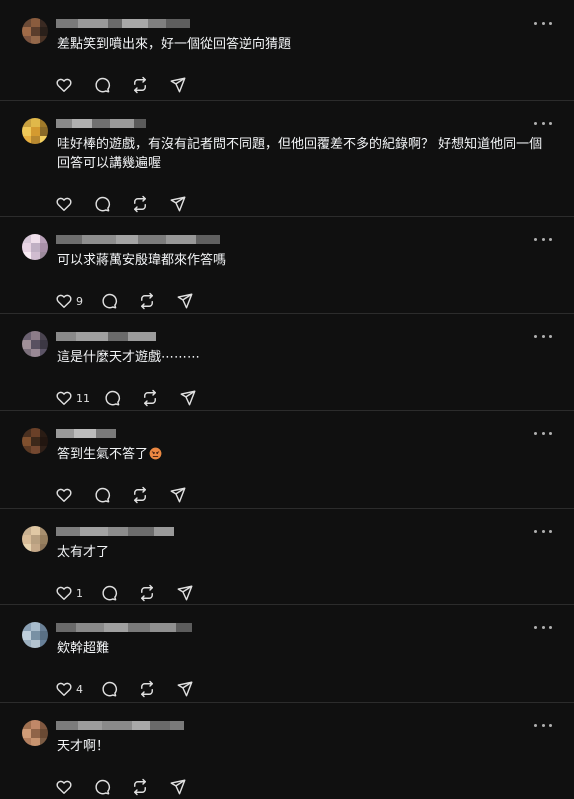 The height and width of the screenshot is (799, 574). I want to click on like-button: 9, so click(69, 301).